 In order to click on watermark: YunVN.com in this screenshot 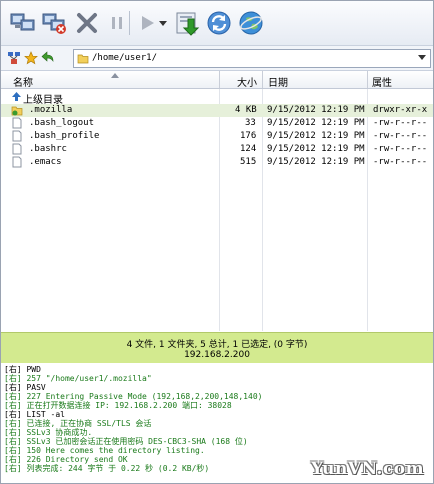, I will do `click(368, 469)`.